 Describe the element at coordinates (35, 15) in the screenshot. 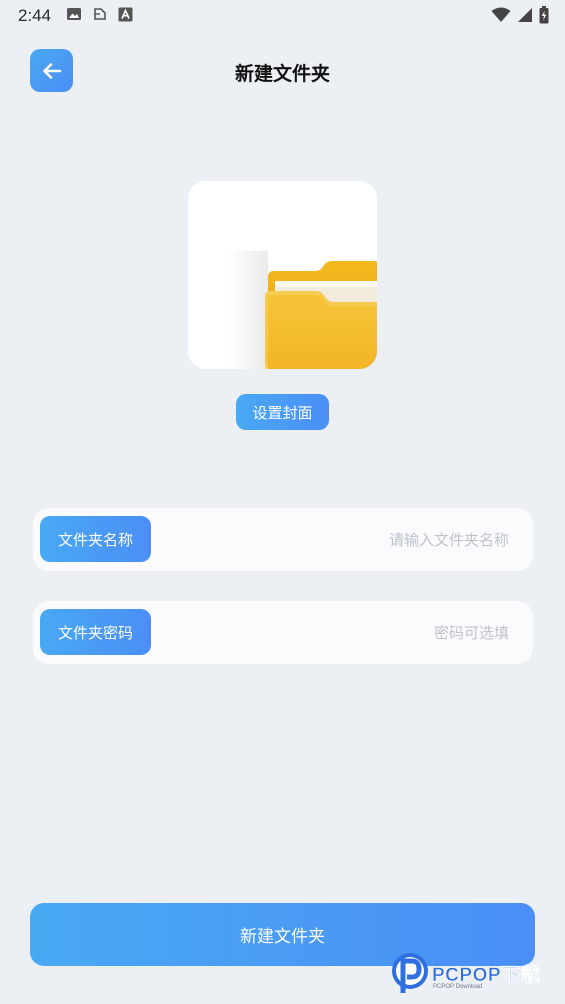

I see `status-time: 2:44` at that location.